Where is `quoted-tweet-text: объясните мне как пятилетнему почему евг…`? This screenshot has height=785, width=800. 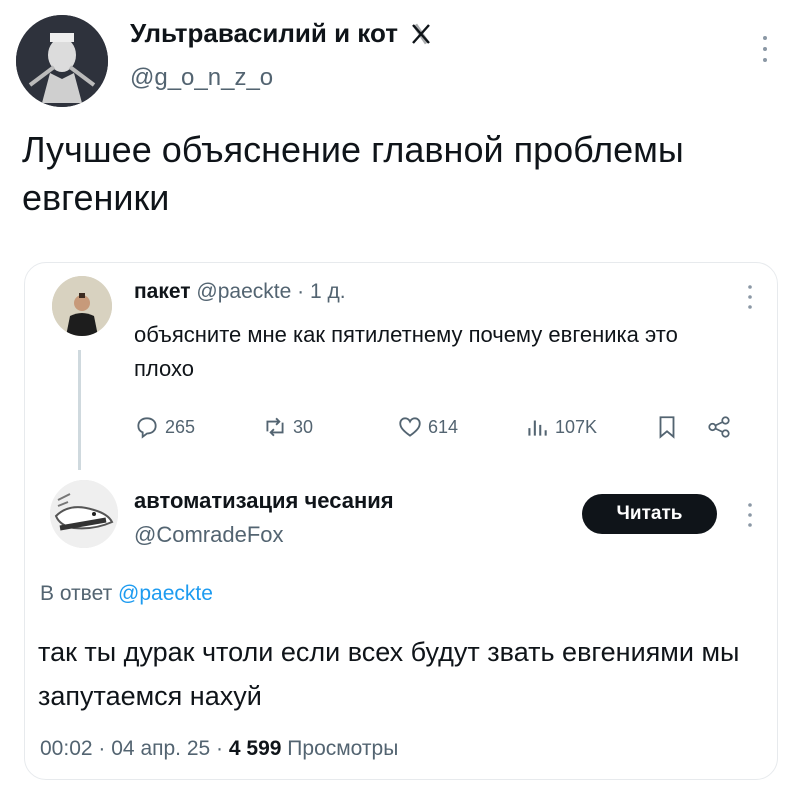 quoted-tweet-text: объясните мне как пятилетнему почему евг… is located at coordinates (406, 351).